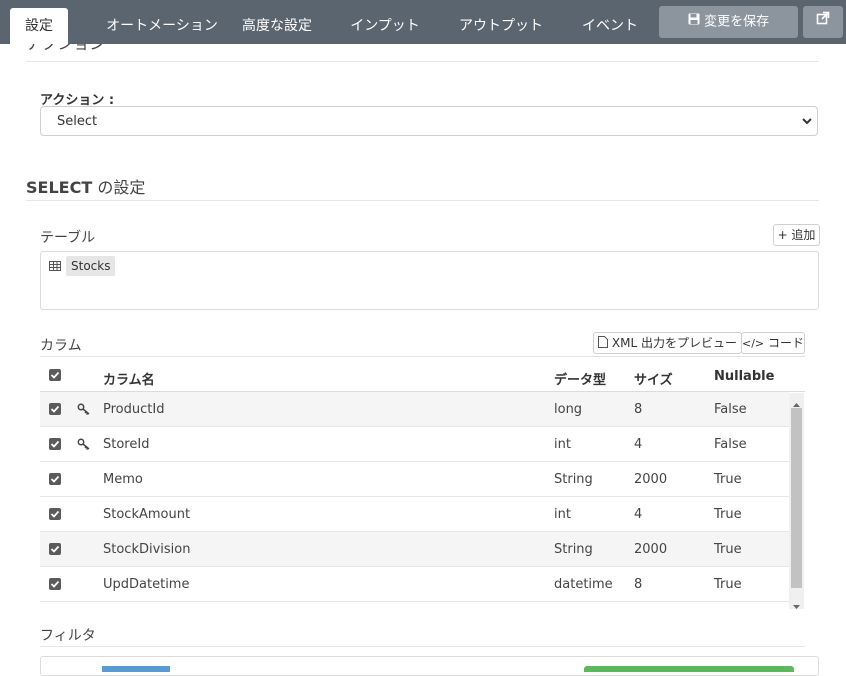 The image size is (846, 676). What do you see at coordinates (126, 444) in the screenshot?
I see `column-name: StoreId` at bounding box center [126, 444].